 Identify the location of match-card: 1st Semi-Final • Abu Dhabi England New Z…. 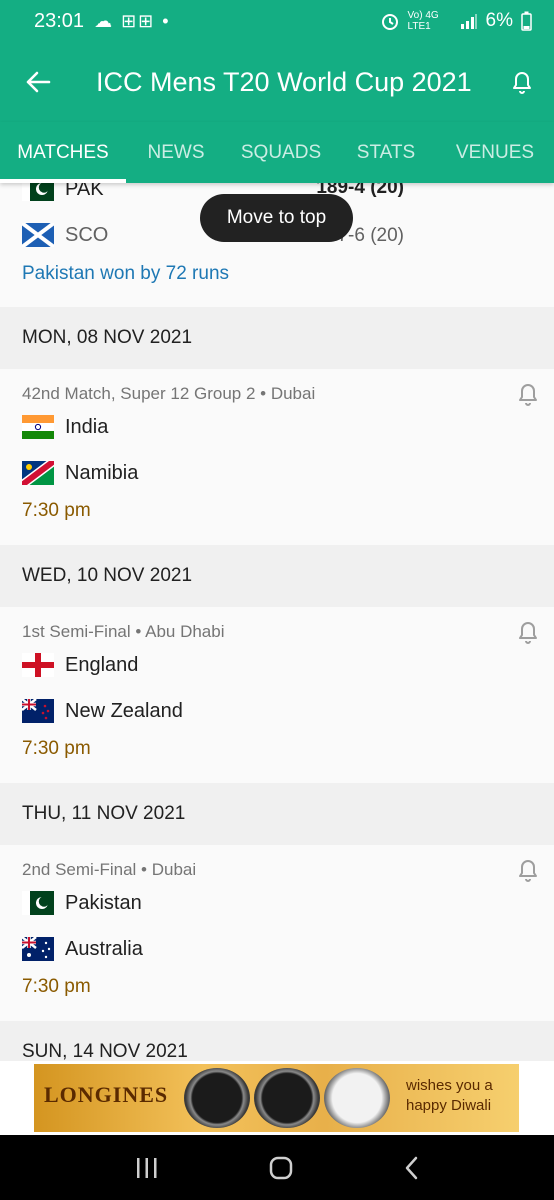
(277, 695).